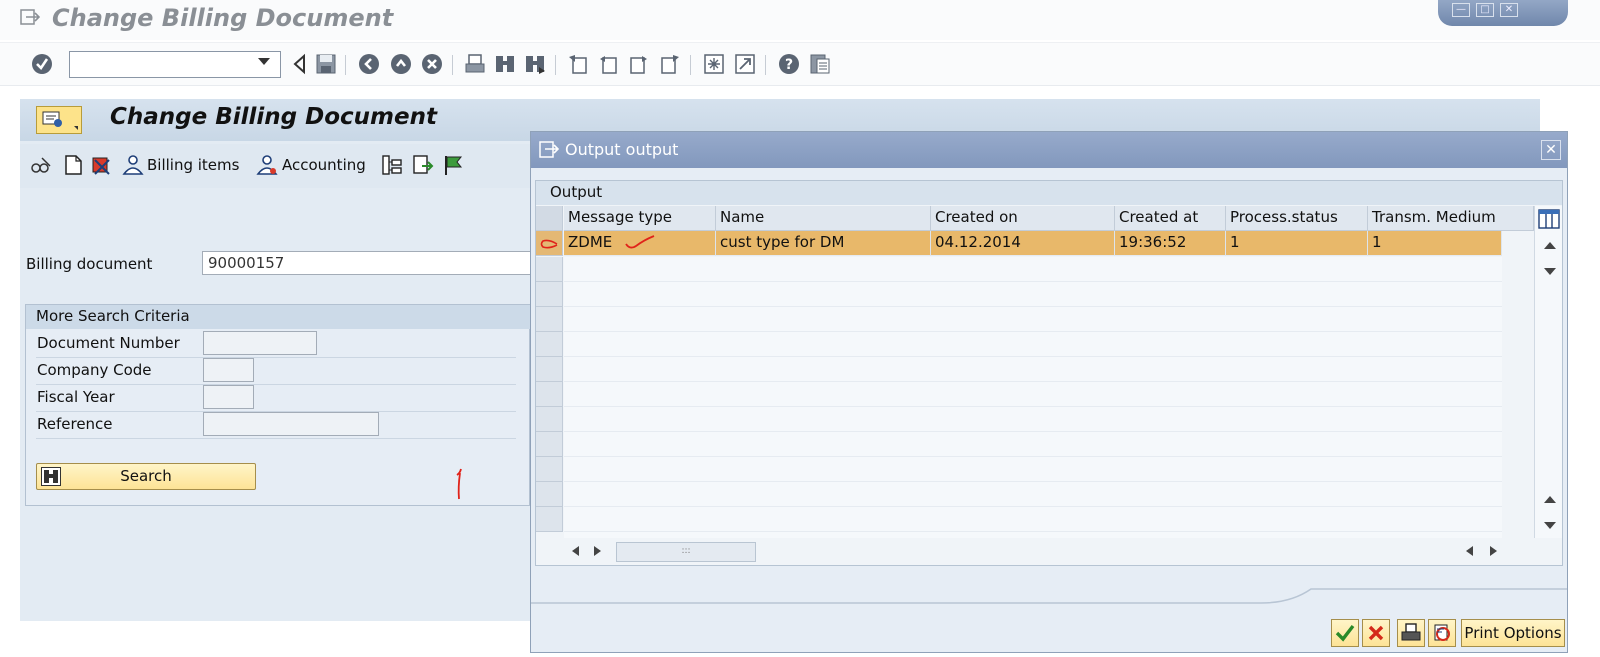  I want to click on accounting-icon, so click(267, 165).